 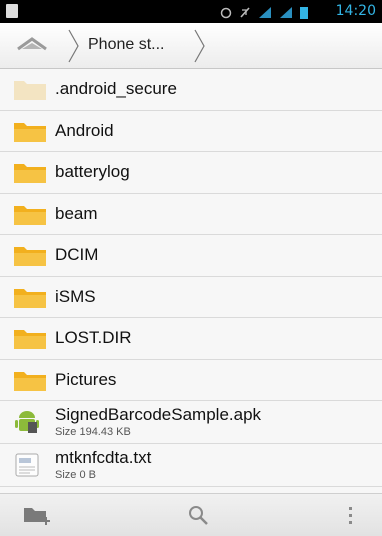 I want to click on status-bar: 14:20, so click(x=191, y=11).